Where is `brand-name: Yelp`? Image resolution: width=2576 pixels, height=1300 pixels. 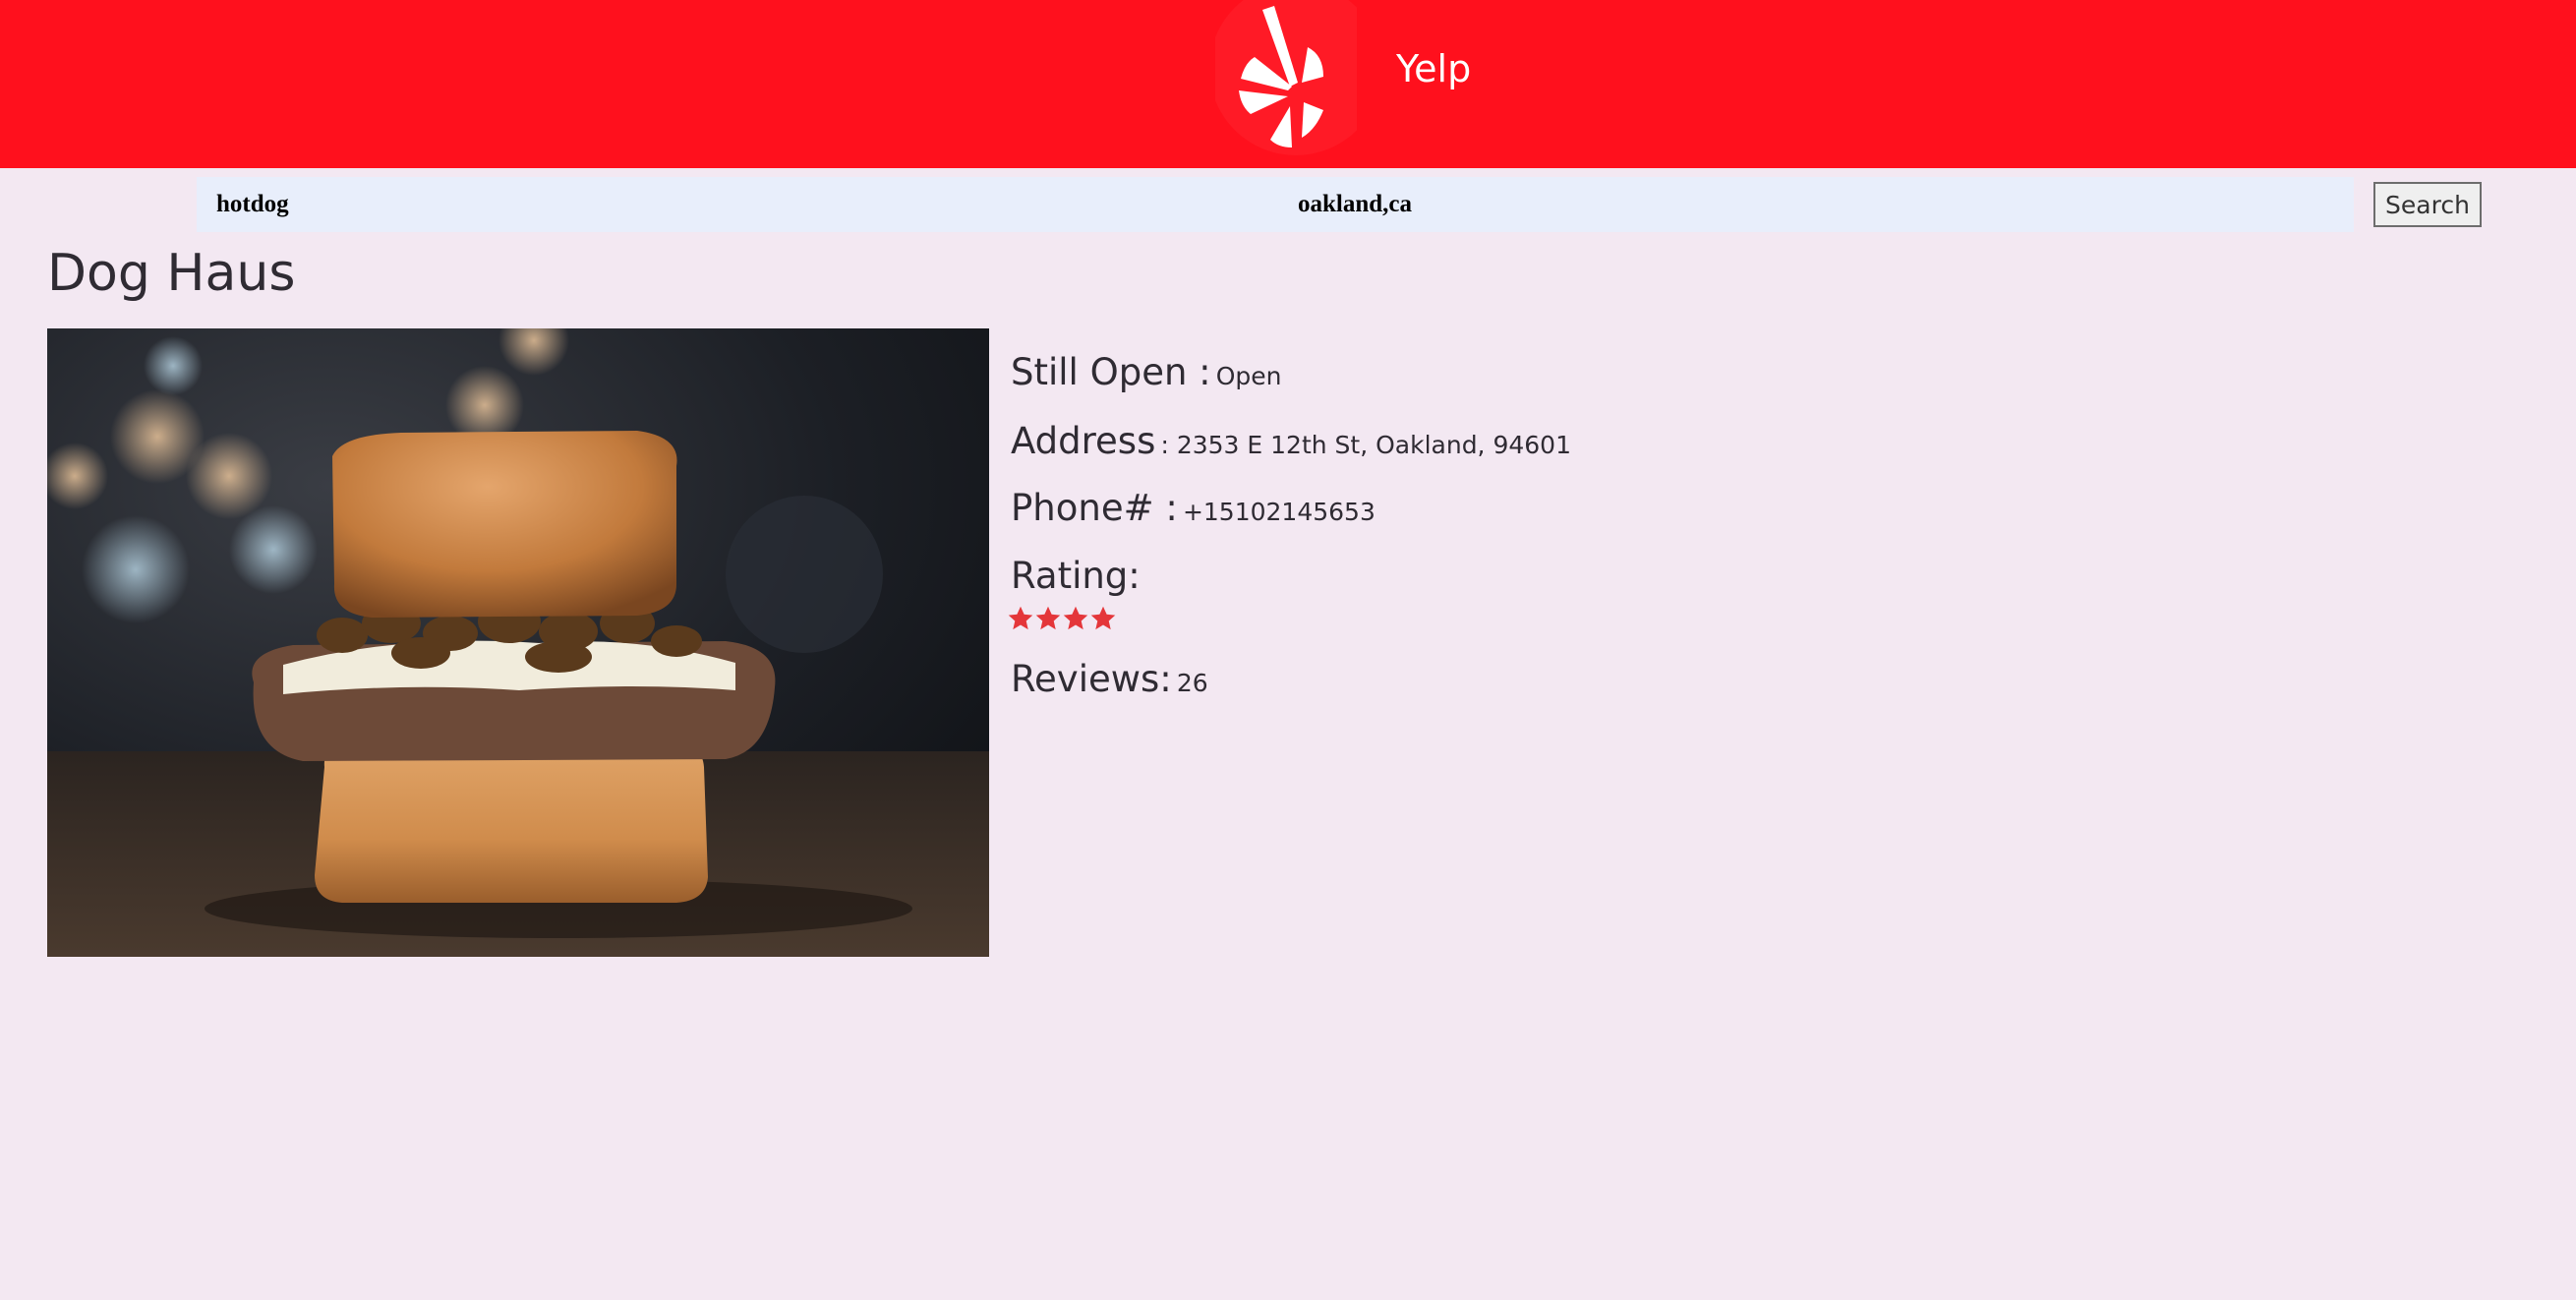
brand-name: Yelp is located at coordinates (1434, 68).